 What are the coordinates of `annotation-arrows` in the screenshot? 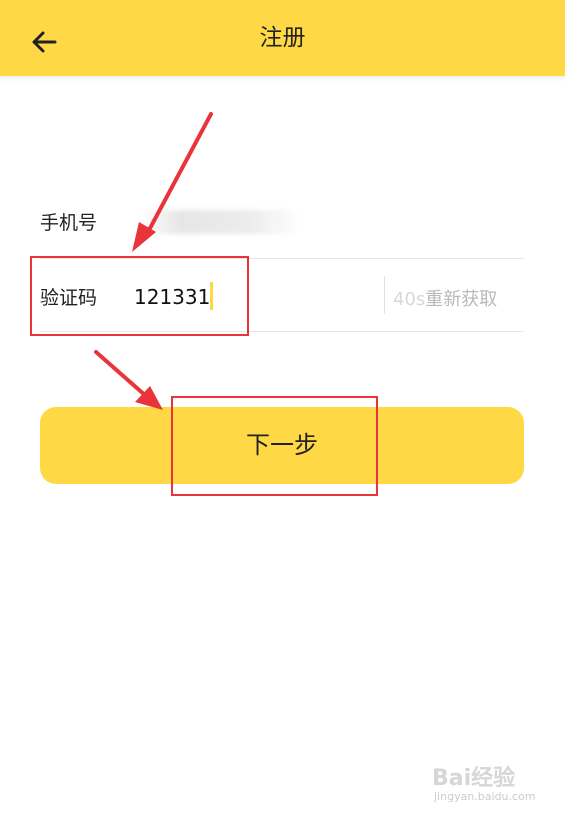 It's located at (153, 261).